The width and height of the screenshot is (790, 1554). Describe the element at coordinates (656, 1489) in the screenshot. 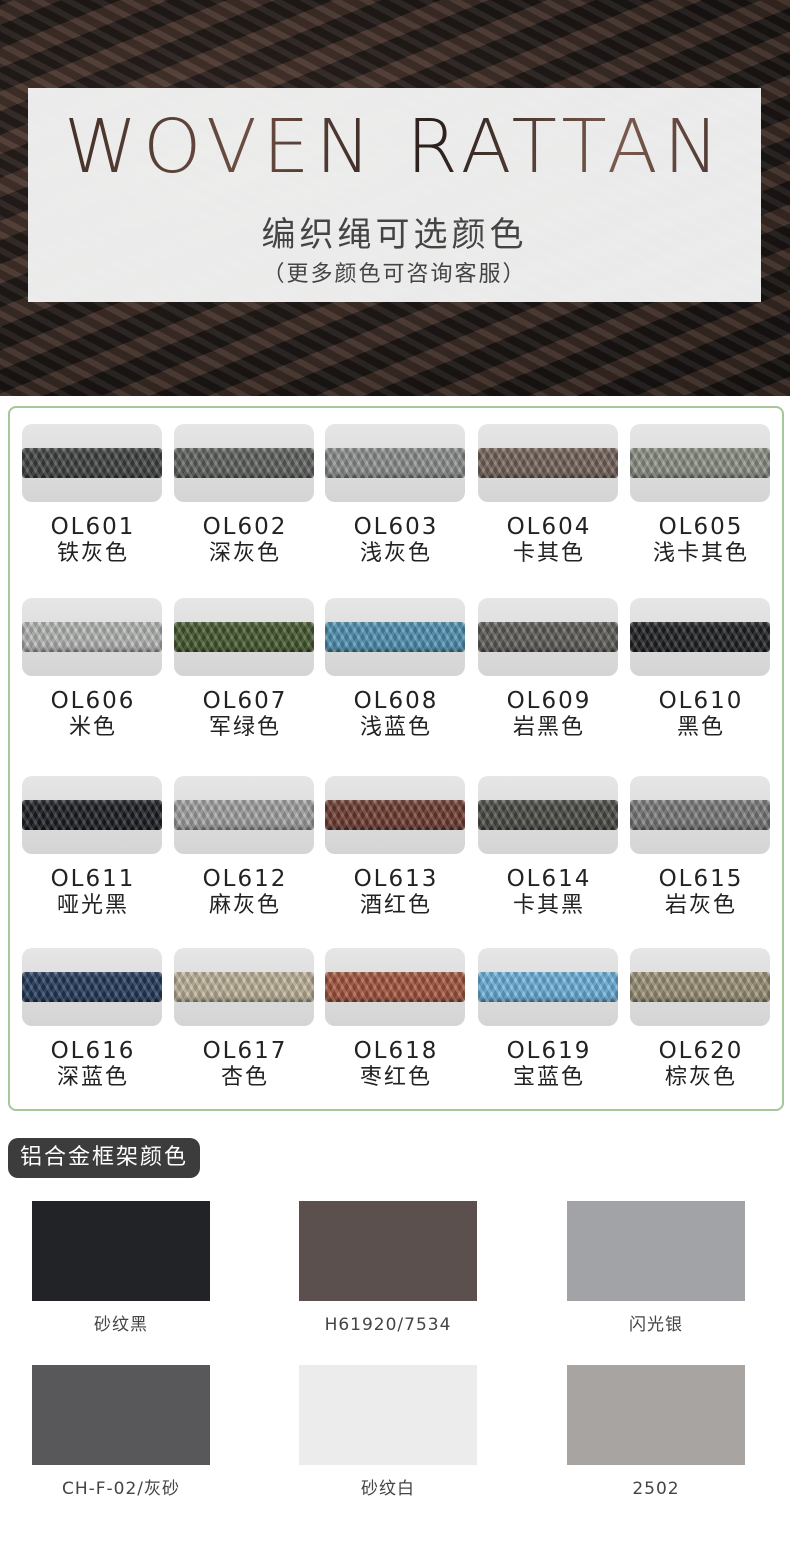

I see `frame-label: 2502` at that location.